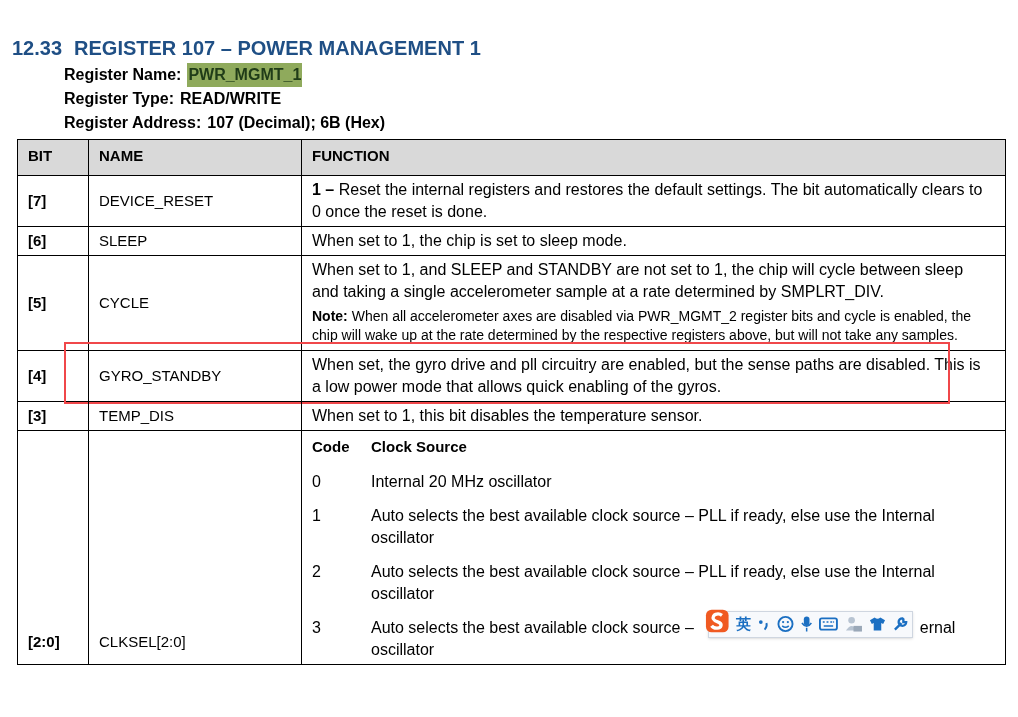 This screenshot has height=717, width=1018. Describe the element at coordinates (462, 481) in the screenshot. I see `clock-source-text: Internal 20 MHz oscillator` at that location.